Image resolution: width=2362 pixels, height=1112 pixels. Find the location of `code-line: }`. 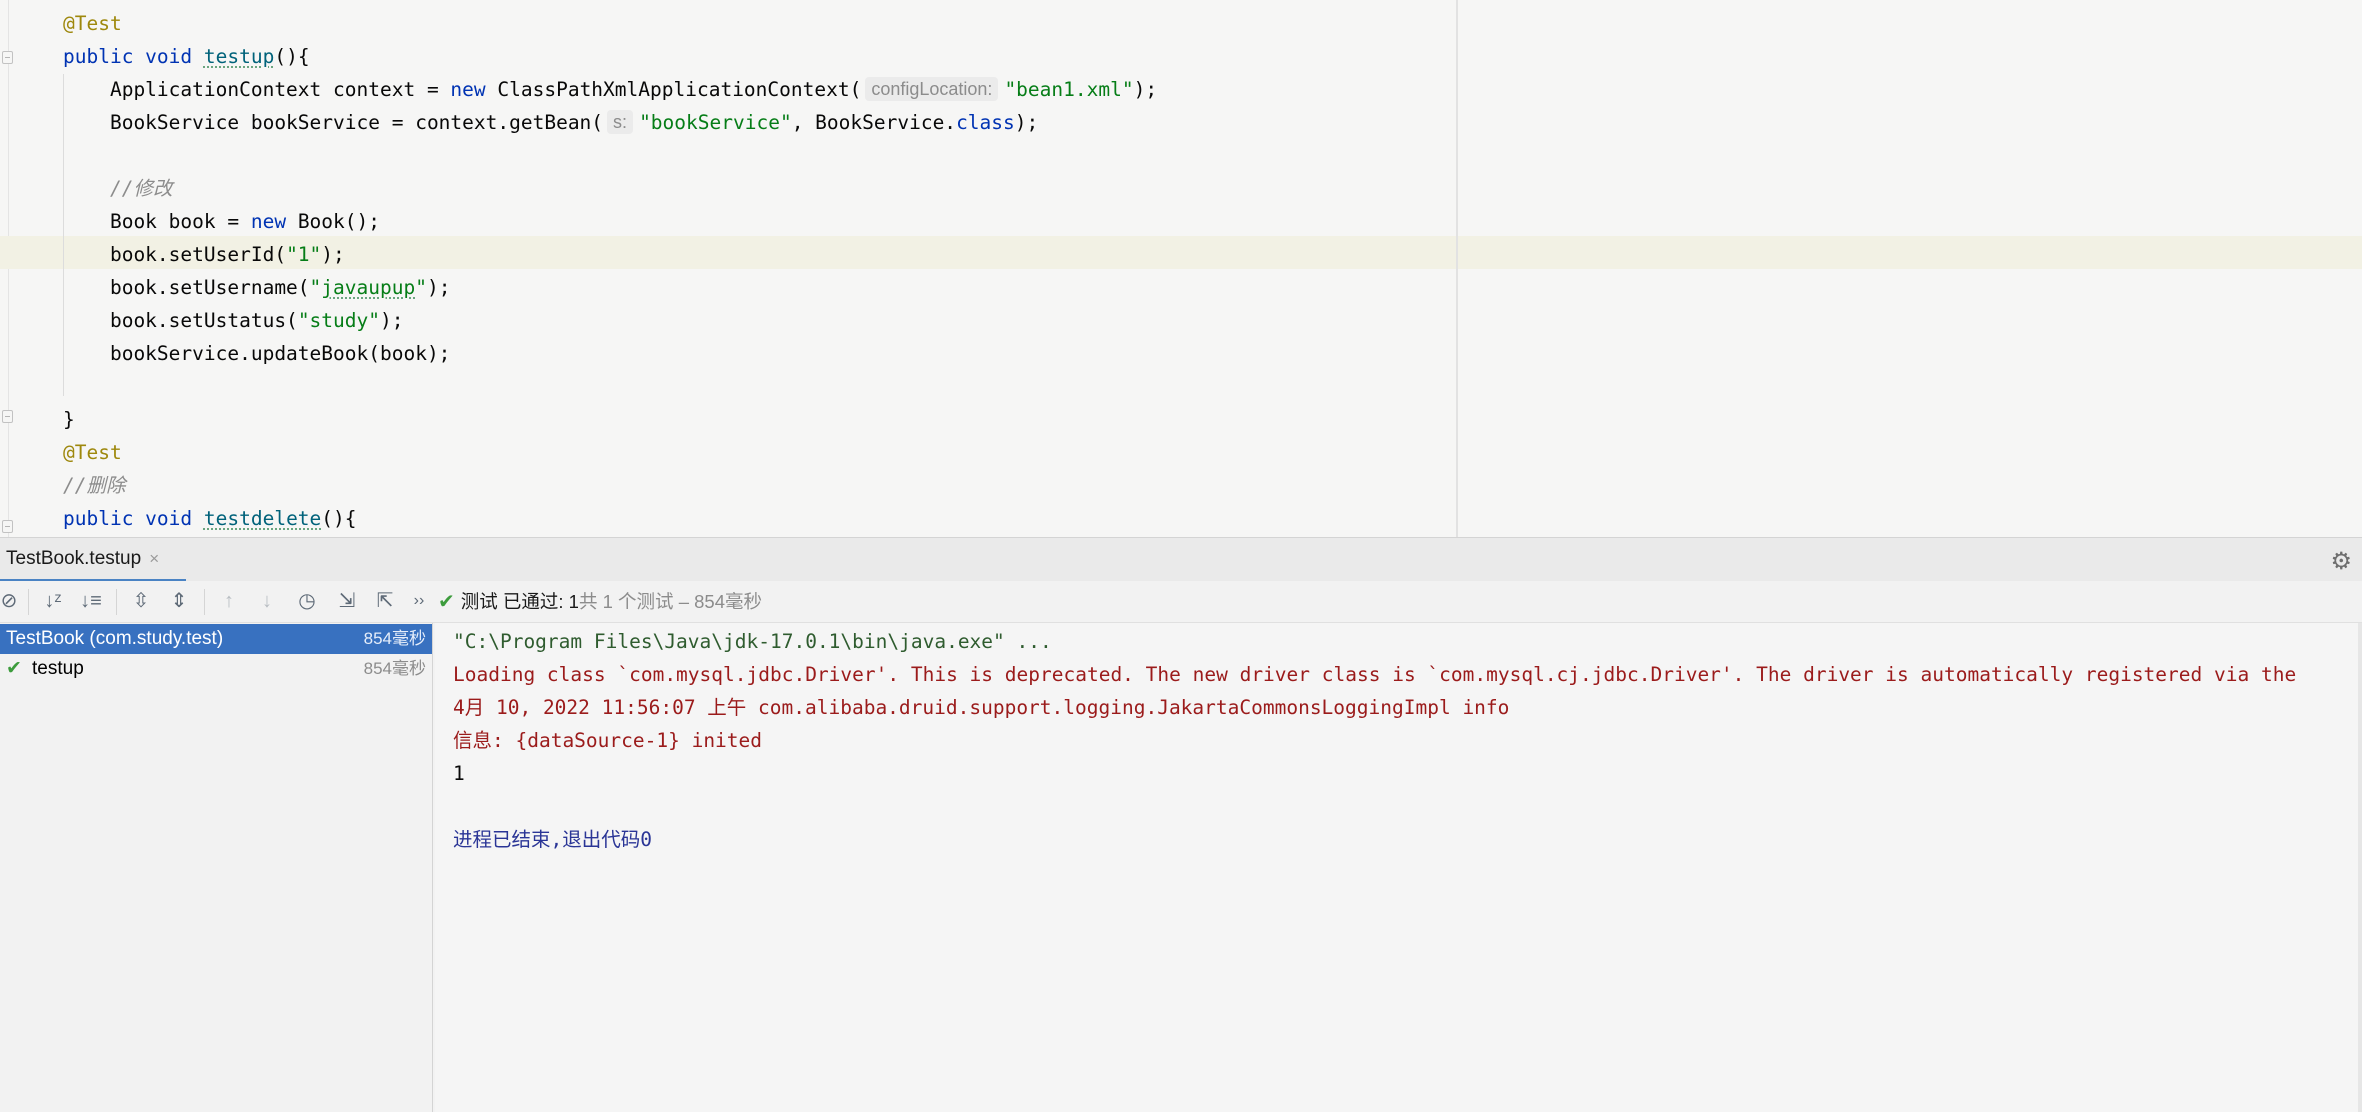

code-line: } is located at coordinates (69, 419).